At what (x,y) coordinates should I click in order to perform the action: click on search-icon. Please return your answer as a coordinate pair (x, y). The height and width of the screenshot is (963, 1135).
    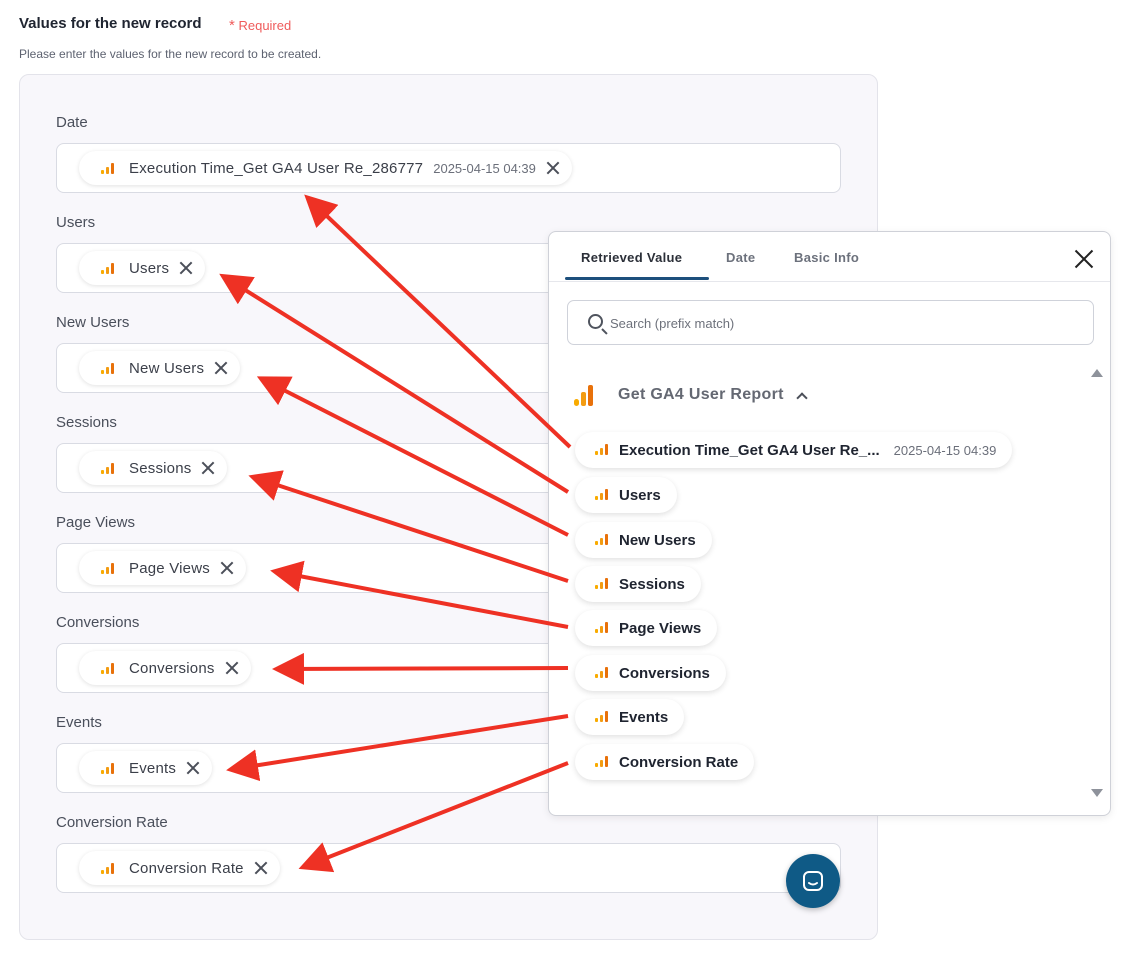
    Looking at the image, I should click on (595, 321).